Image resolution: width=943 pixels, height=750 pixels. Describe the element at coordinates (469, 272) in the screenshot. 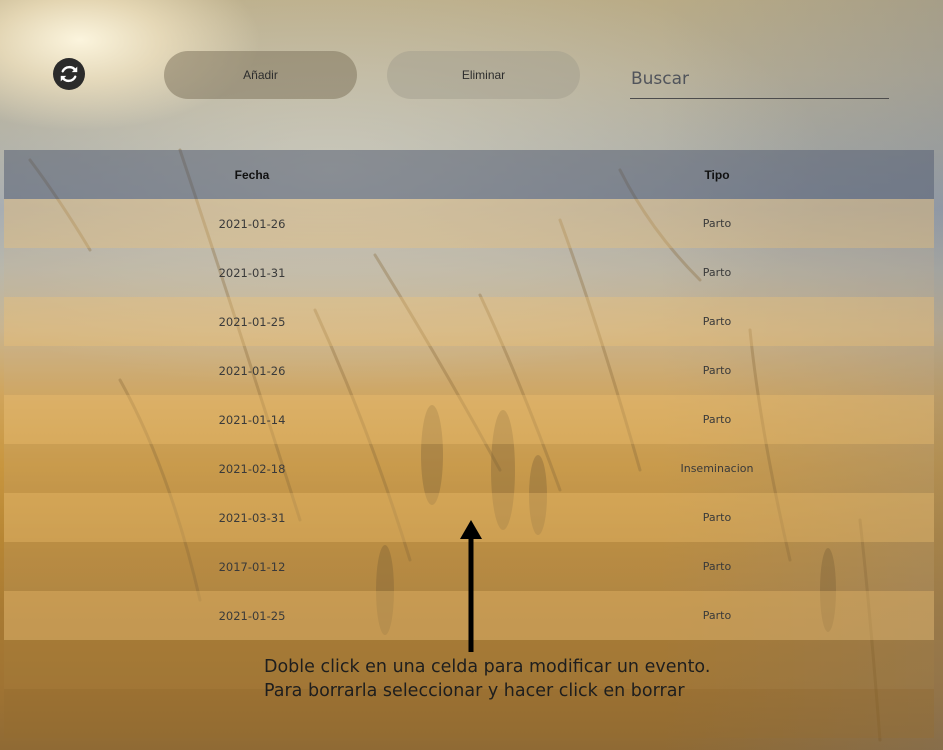

I see `table-row: 2021-01-31 Parto` at that location.